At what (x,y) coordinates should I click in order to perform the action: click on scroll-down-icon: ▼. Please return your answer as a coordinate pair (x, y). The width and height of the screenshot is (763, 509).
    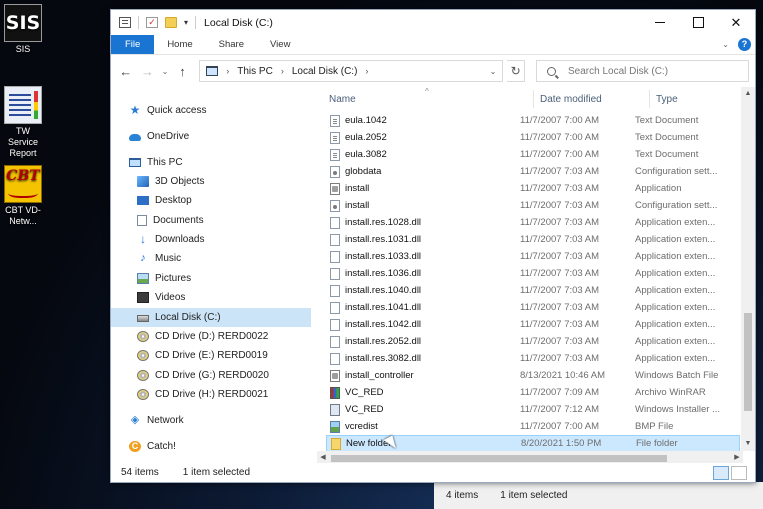
    Looking at the image, I should click on (748, 444).